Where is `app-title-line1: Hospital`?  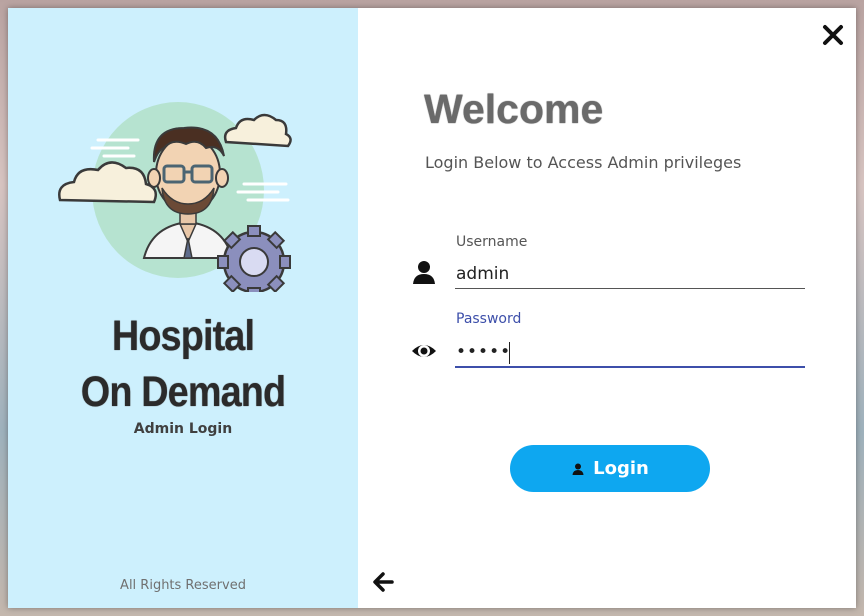
app-title-line1: Hospital is located at coordinates (183, 336).